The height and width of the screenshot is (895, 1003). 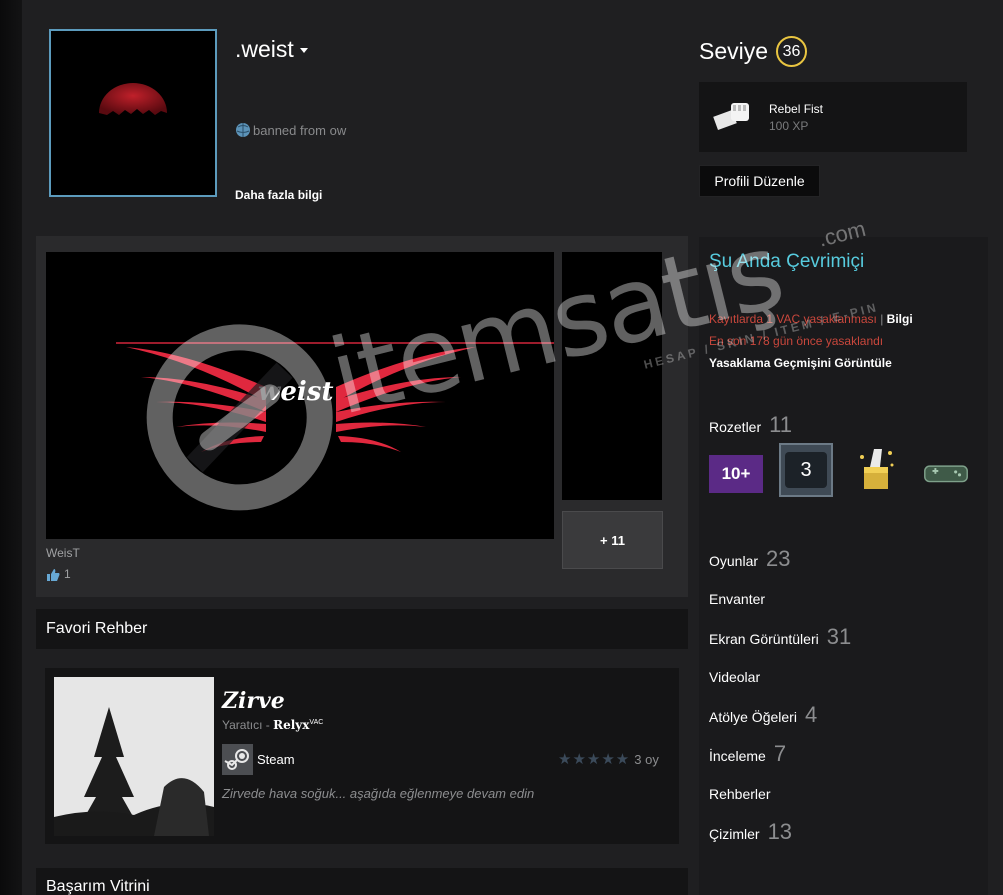 What do you see at coordinates (237, 759) in the screenshot?
I see `steam-logo-icon` at bounding box center [237, 759].